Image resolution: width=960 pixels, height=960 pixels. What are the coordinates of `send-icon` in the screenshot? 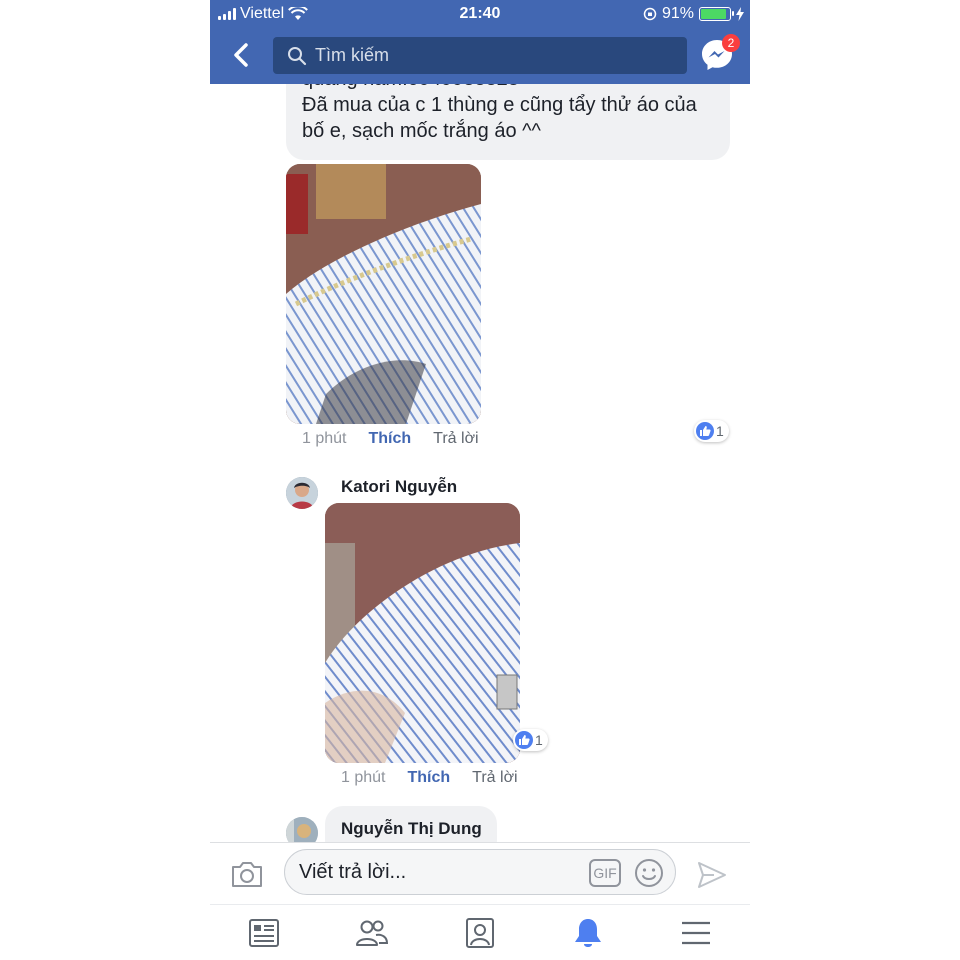 It's located at (712, 875).